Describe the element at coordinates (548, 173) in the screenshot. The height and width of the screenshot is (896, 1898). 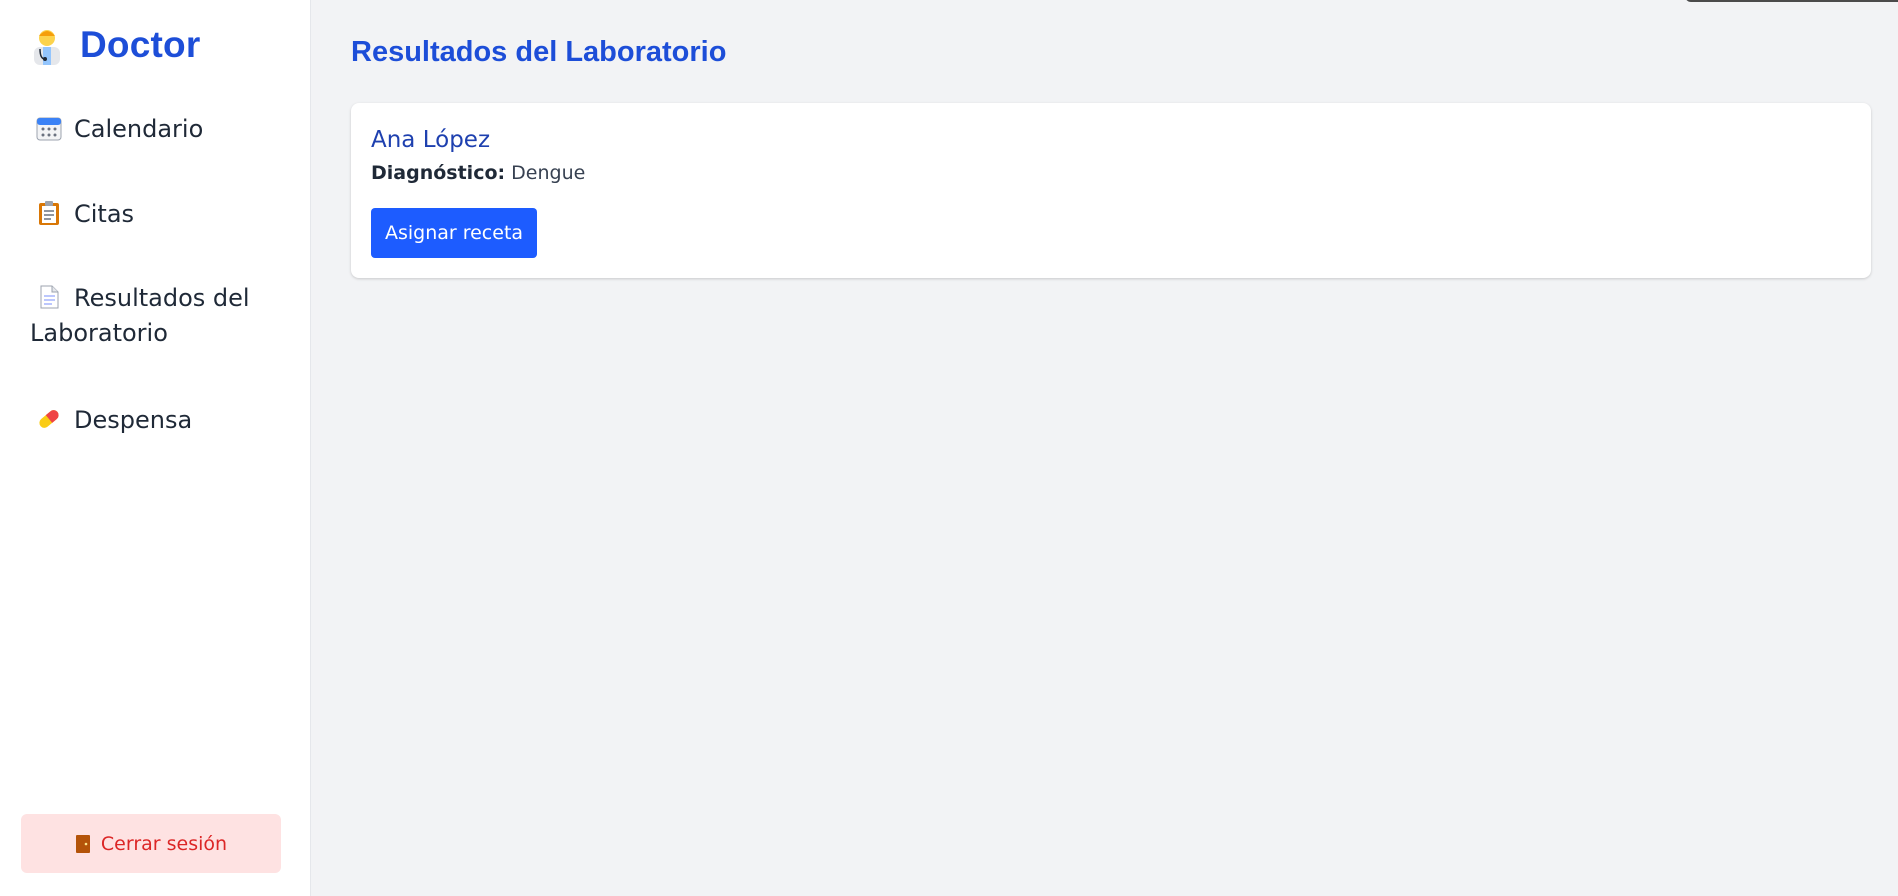
I see `diagnosis-value: Dengue` at that location.